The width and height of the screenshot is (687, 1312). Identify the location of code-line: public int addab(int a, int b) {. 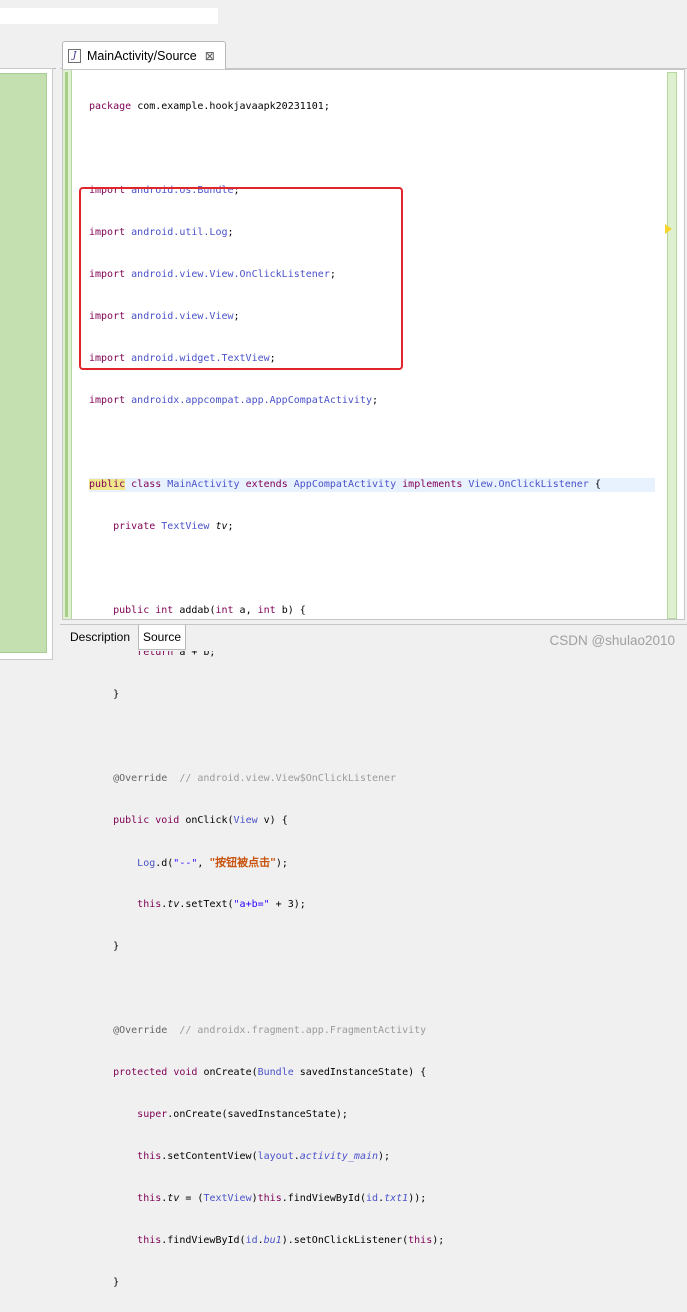
(209, 610).